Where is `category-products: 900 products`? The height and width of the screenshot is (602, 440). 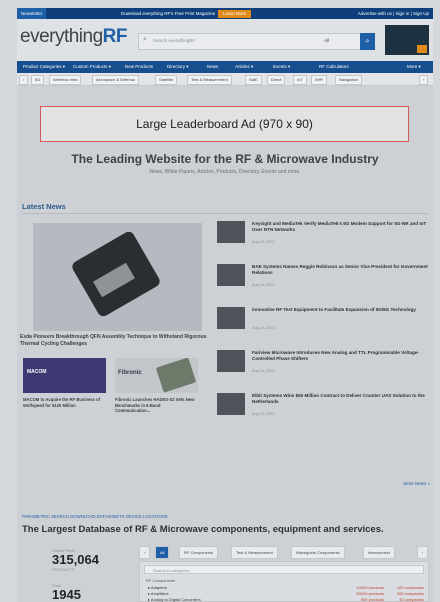
category-products: 900 products is located at coordinates (372, 599).